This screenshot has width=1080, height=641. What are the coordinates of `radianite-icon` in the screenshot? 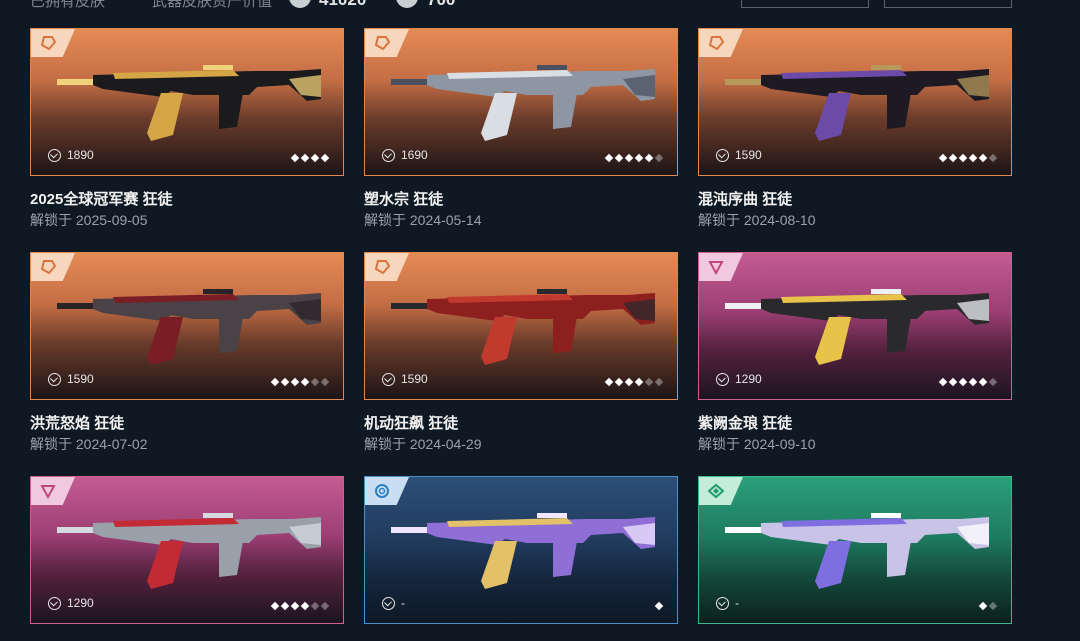 It's located at (300, 4).